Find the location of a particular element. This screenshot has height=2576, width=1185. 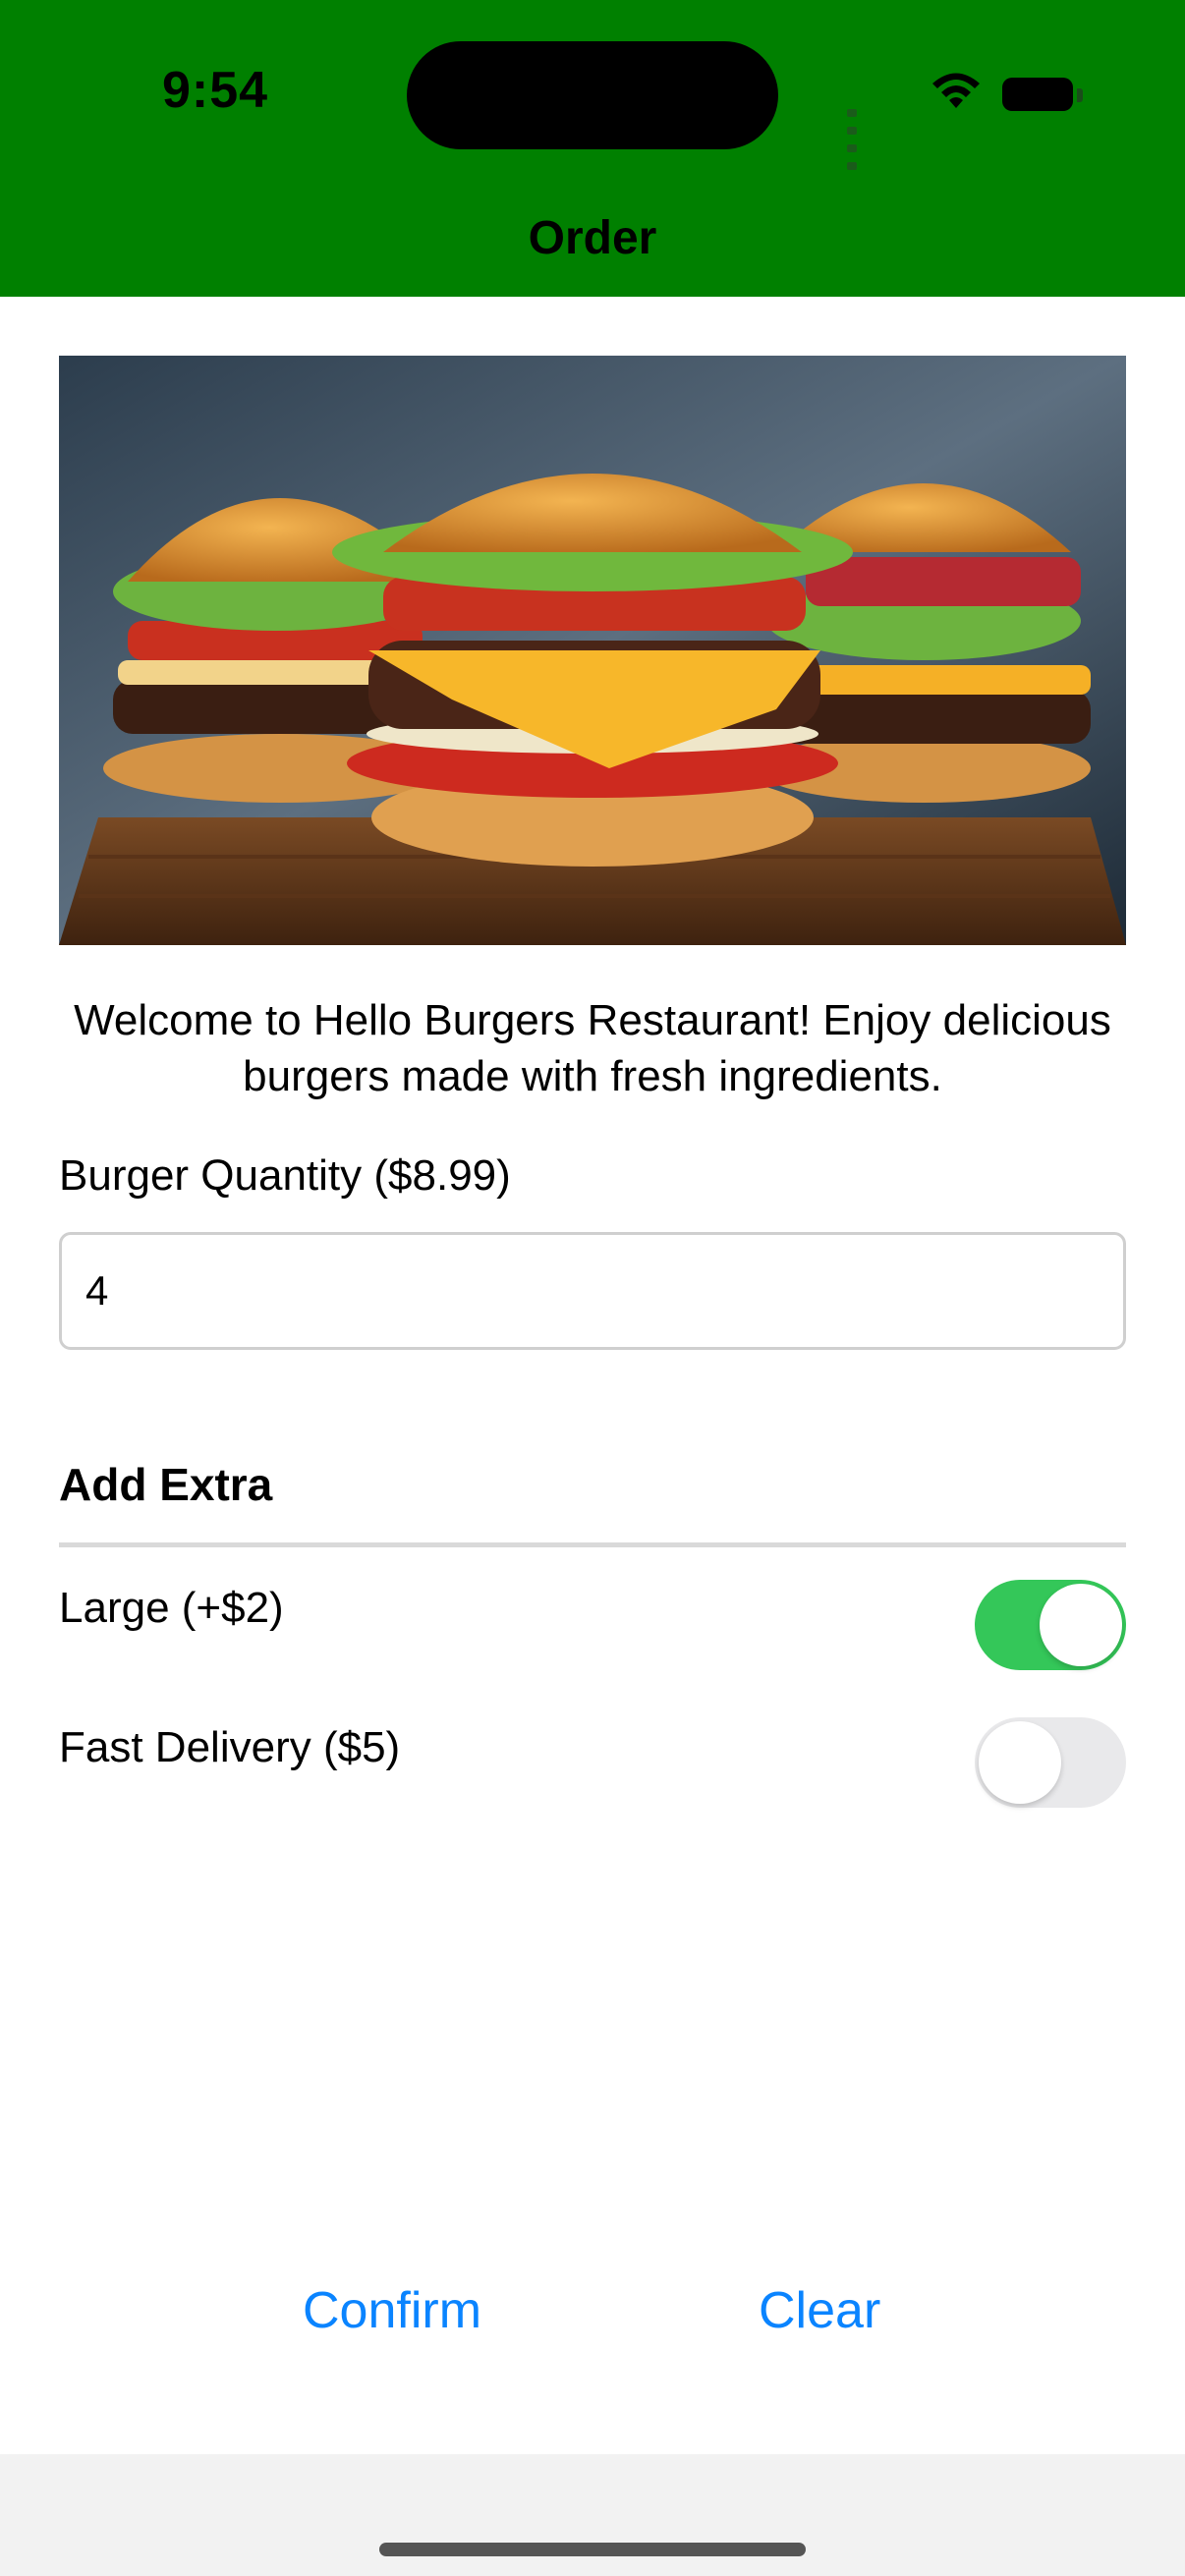

quantity-label: Burger Quantity ($8.99) is located at coordinates (285, 1175).